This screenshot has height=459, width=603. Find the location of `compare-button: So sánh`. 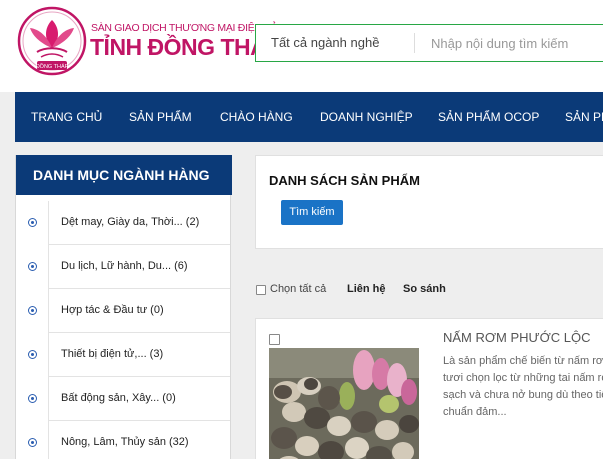

compare-button: So sánh is located at coordinates (424, 289).